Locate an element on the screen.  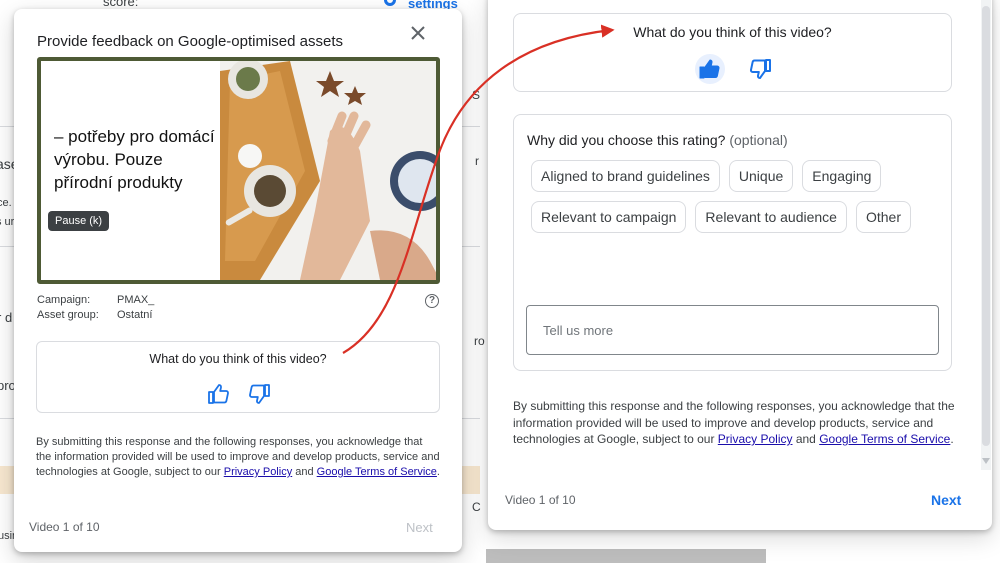
asset-group-row: Asset group: Ostatní is located at coordinates (94, 315).